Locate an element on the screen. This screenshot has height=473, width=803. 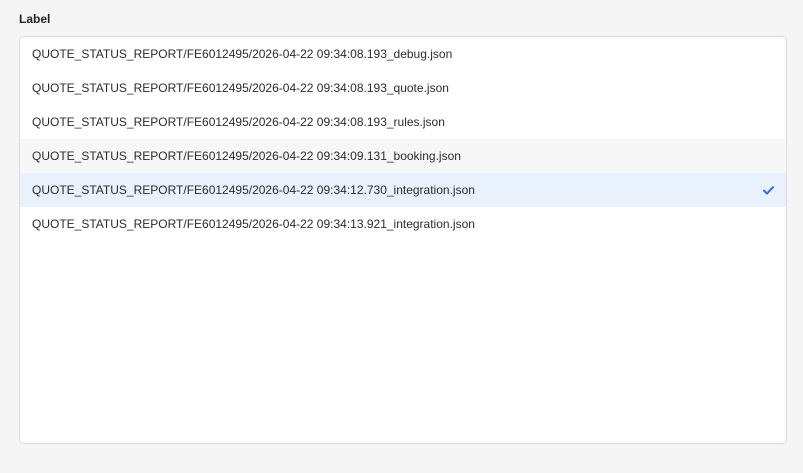
checkmark-icon is located at coordinates (768, 190).